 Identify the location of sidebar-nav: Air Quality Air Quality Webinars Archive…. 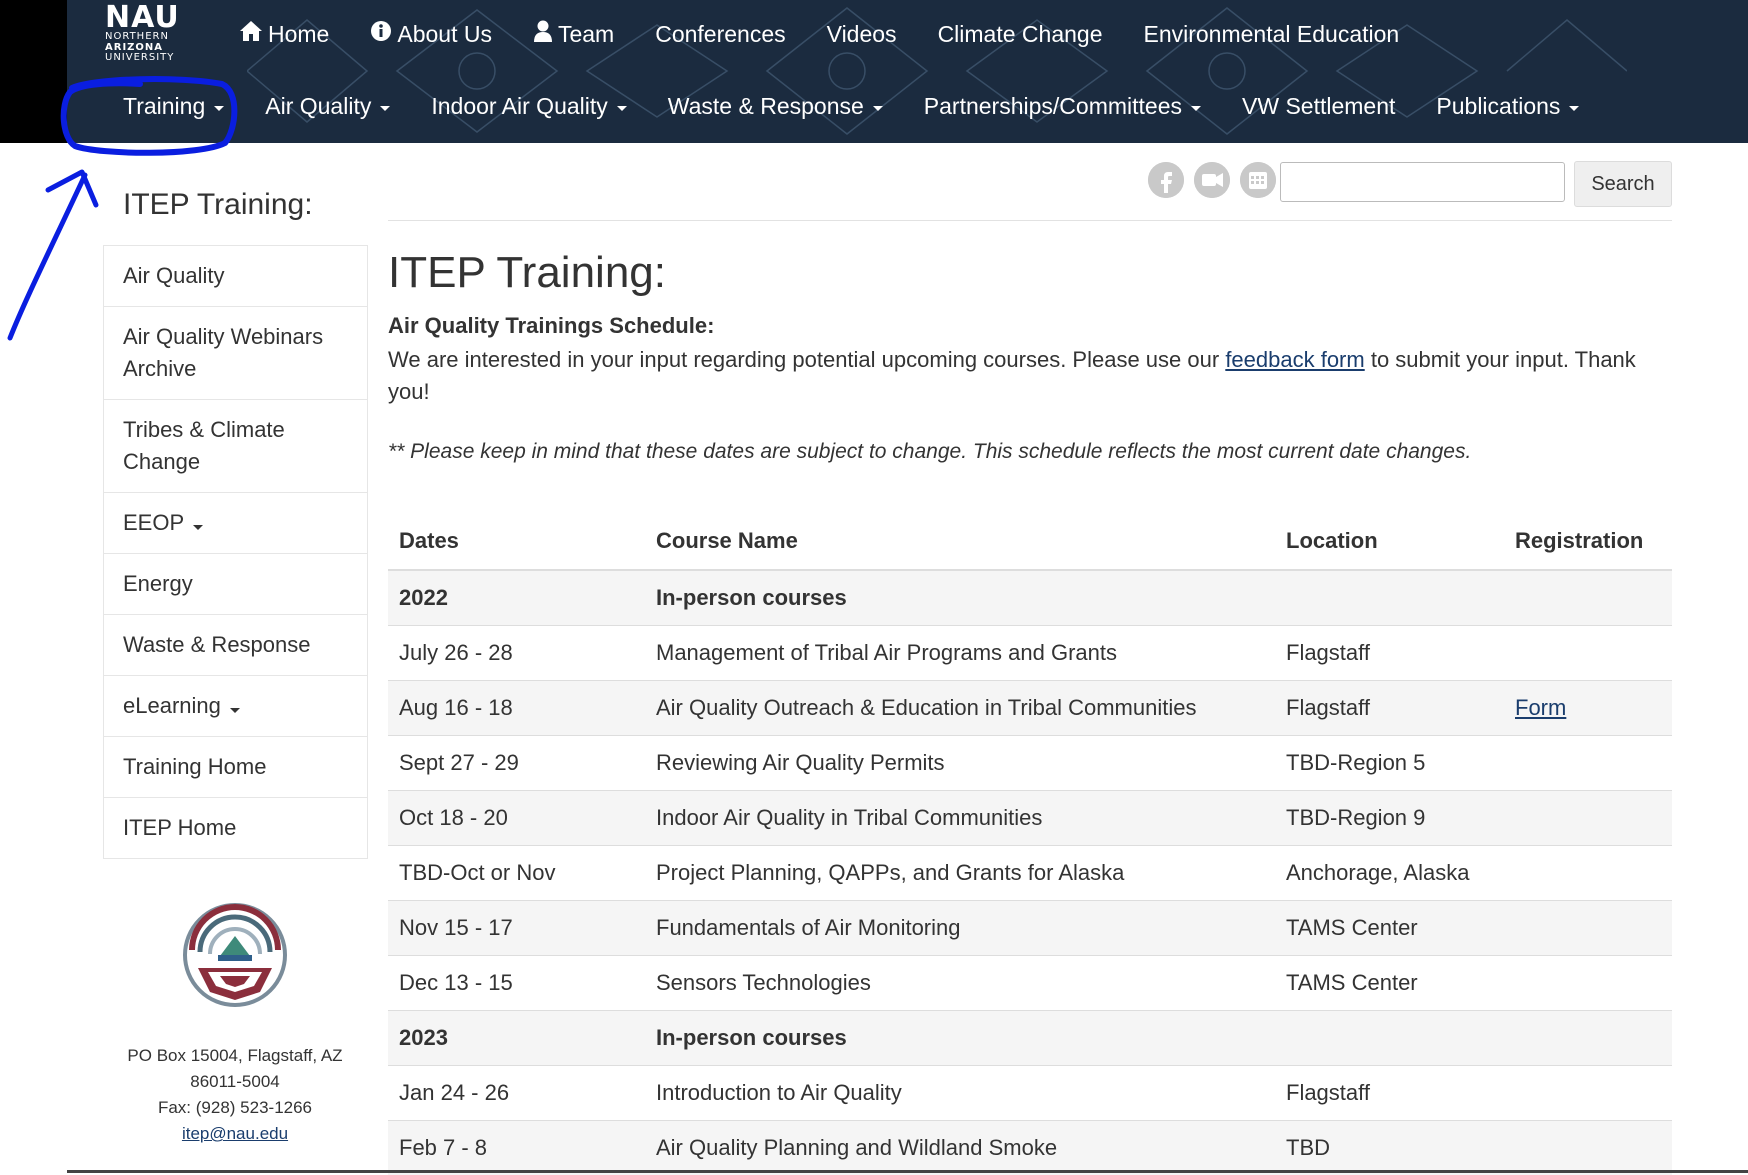
(235, 552).